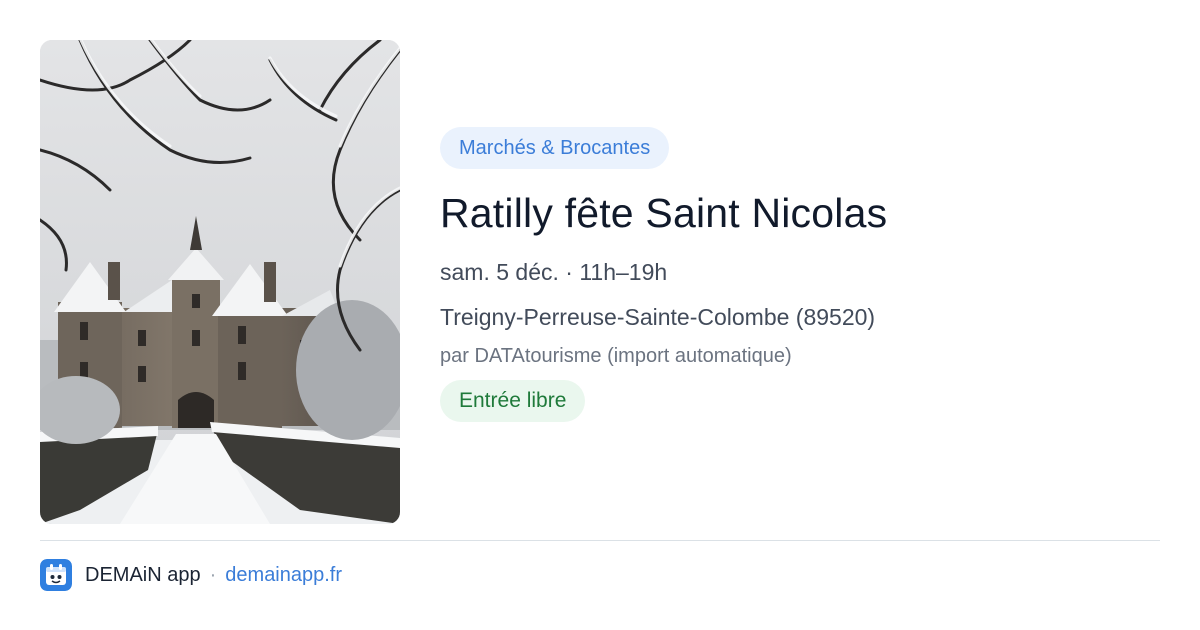 The width and height of the screenshot is (1200, 630). I want to click on event-location: Treigny-Perreuse-Sainte-Colombe (89520), so click(658, 317).